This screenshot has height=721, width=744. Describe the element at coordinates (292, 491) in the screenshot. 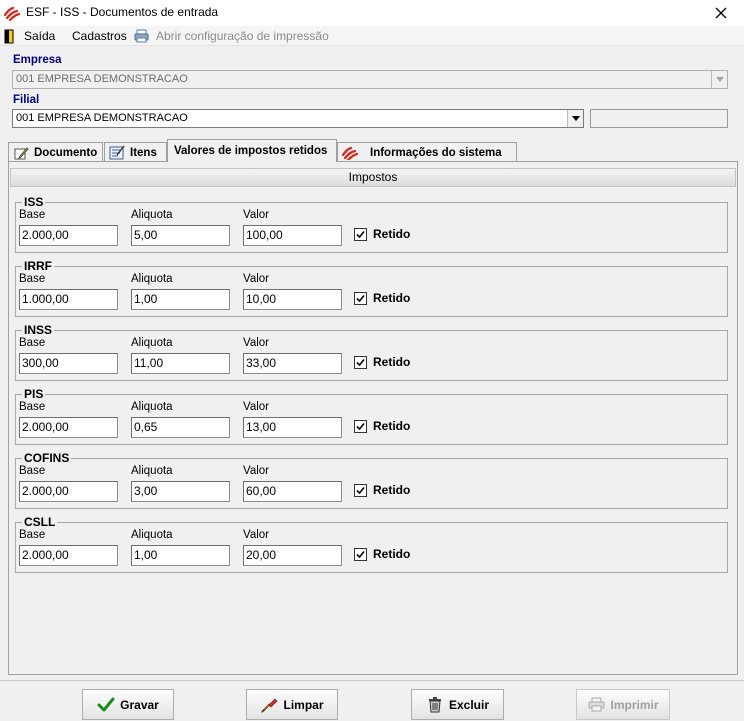

I see `valor-input: 60,00` at that location.